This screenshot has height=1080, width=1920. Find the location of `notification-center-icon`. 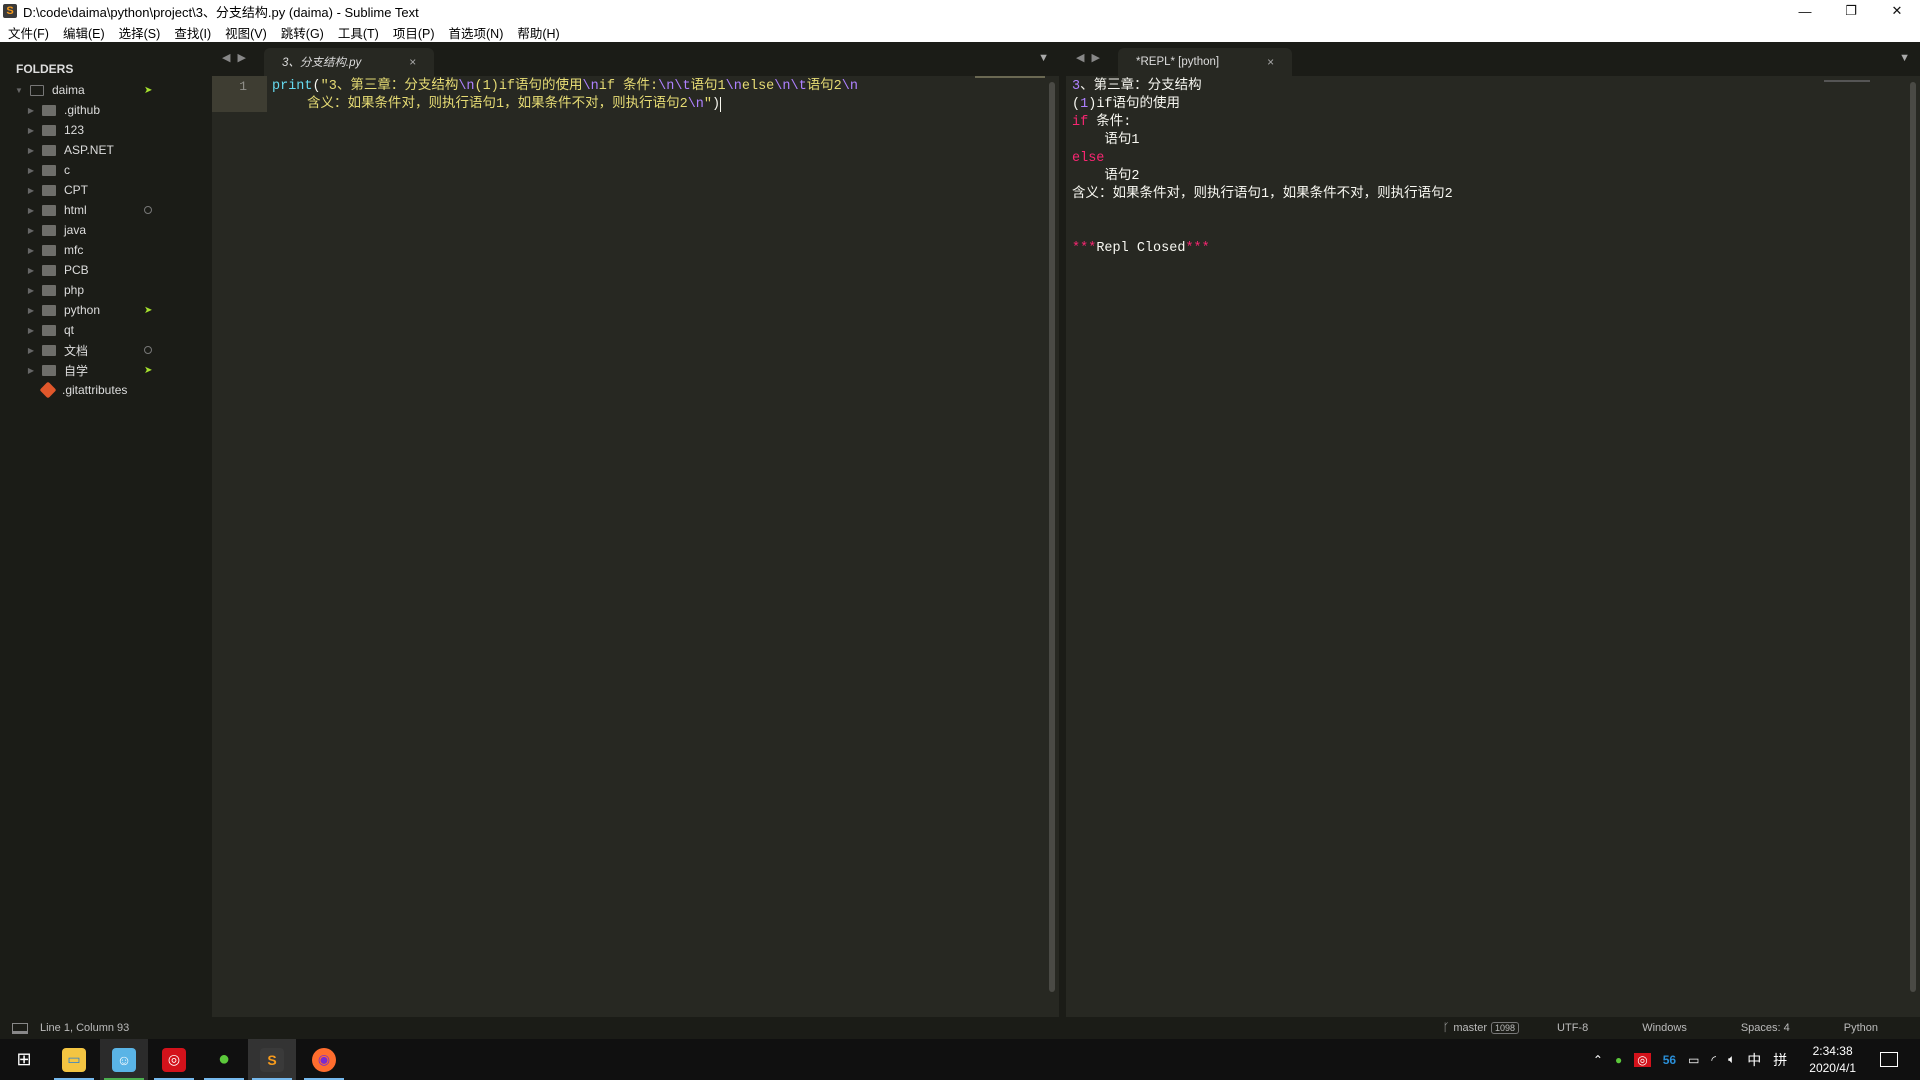

notification-center-icon is located at coordinates (1889, 1059).